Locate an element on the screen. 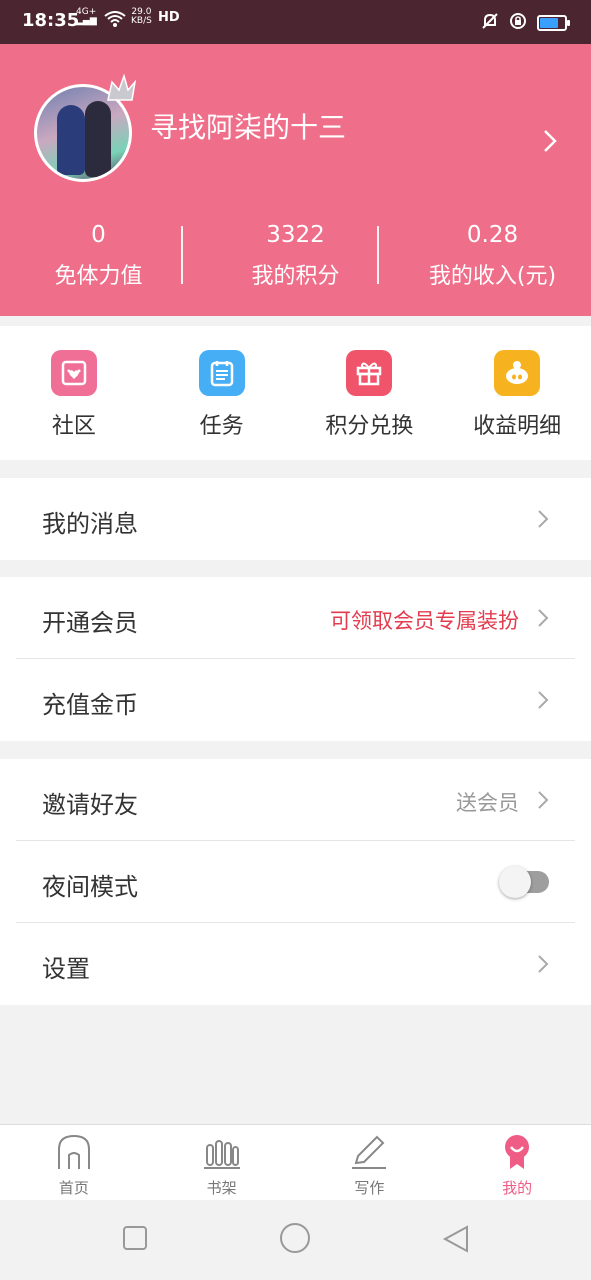 This screenshot has height=1280, width=591. invite-note: 送会员 is located at coordinates (487, 803).